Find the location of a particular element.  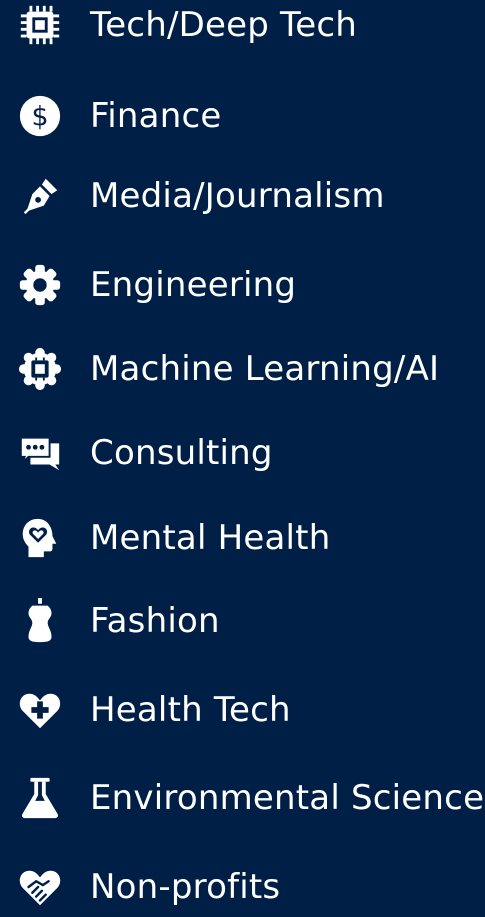

chip-gear-icon is located at coordinates (40, 369).